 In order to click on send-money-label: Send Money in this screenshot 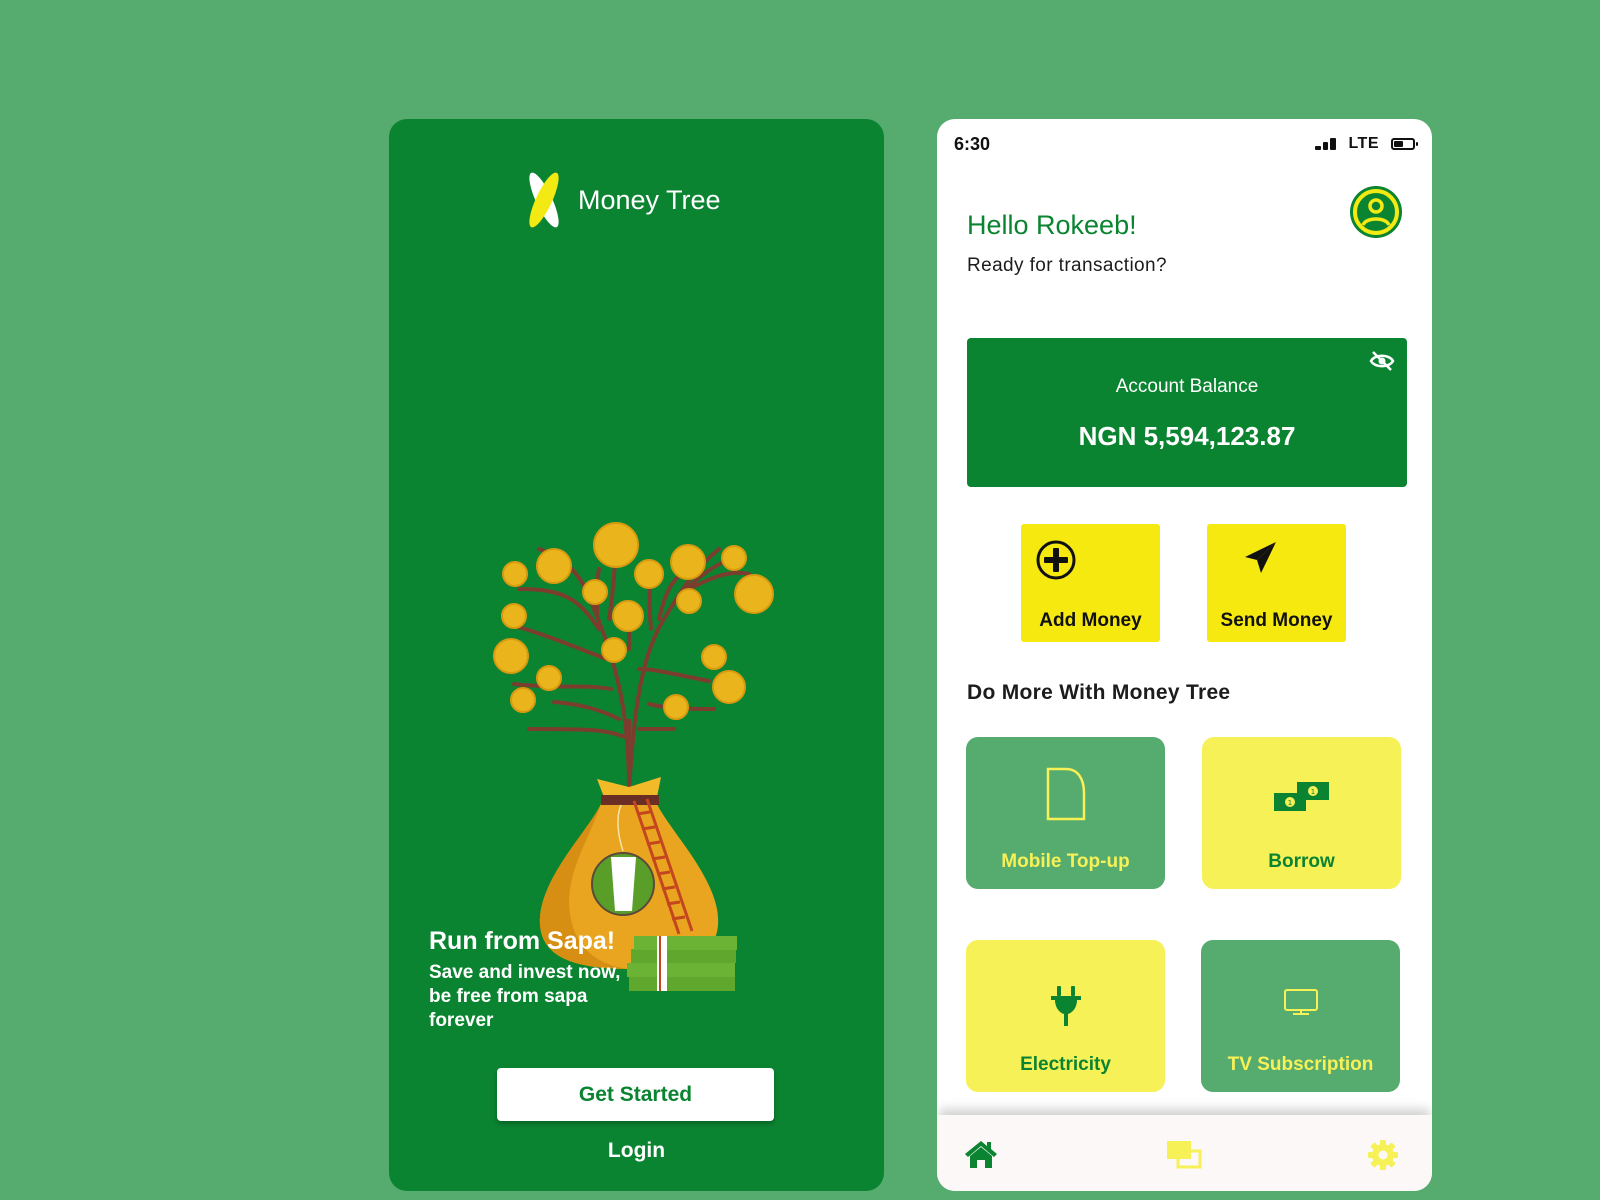, I will do `click(1276, 620)`.